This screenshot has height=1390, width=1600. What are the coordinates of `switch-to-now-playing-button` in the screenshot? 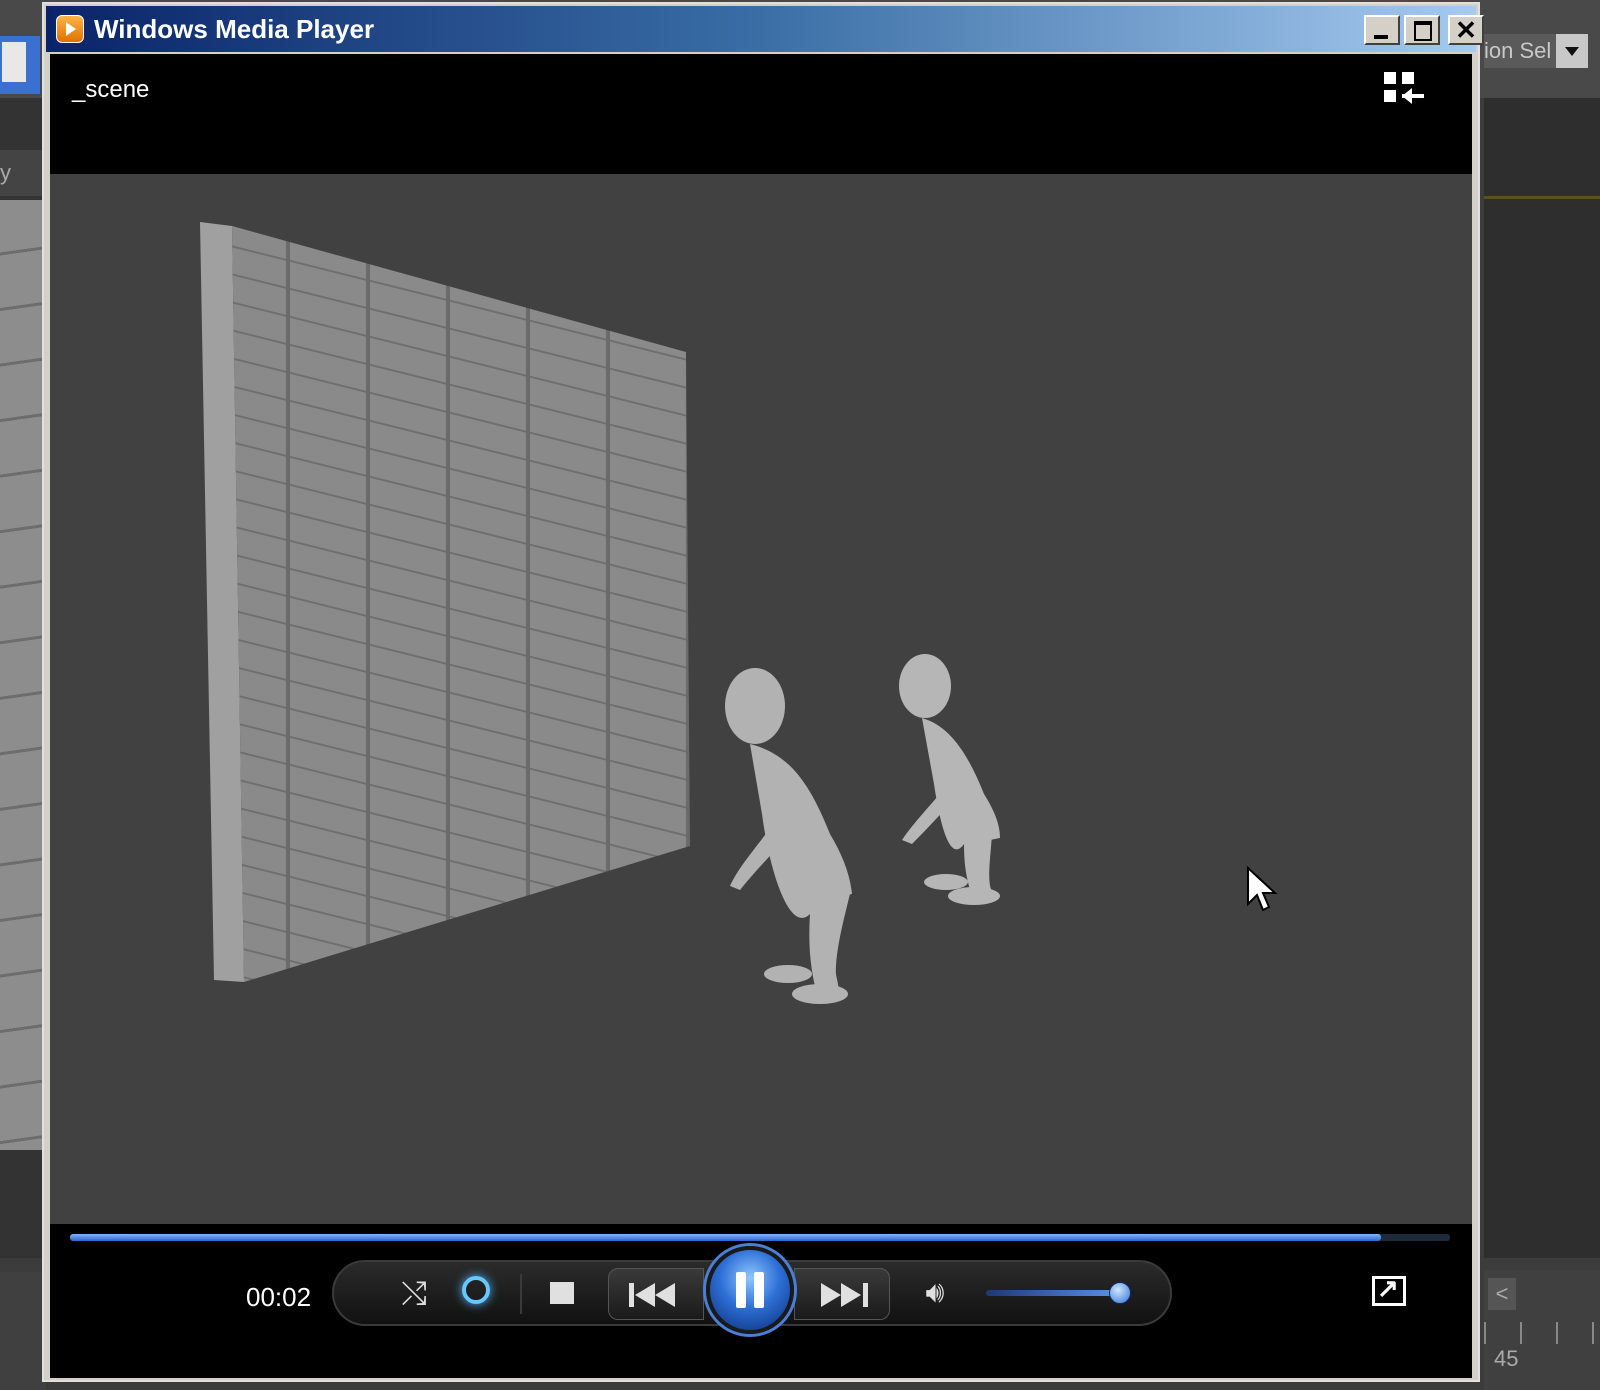 It's located at (1389, 1289).